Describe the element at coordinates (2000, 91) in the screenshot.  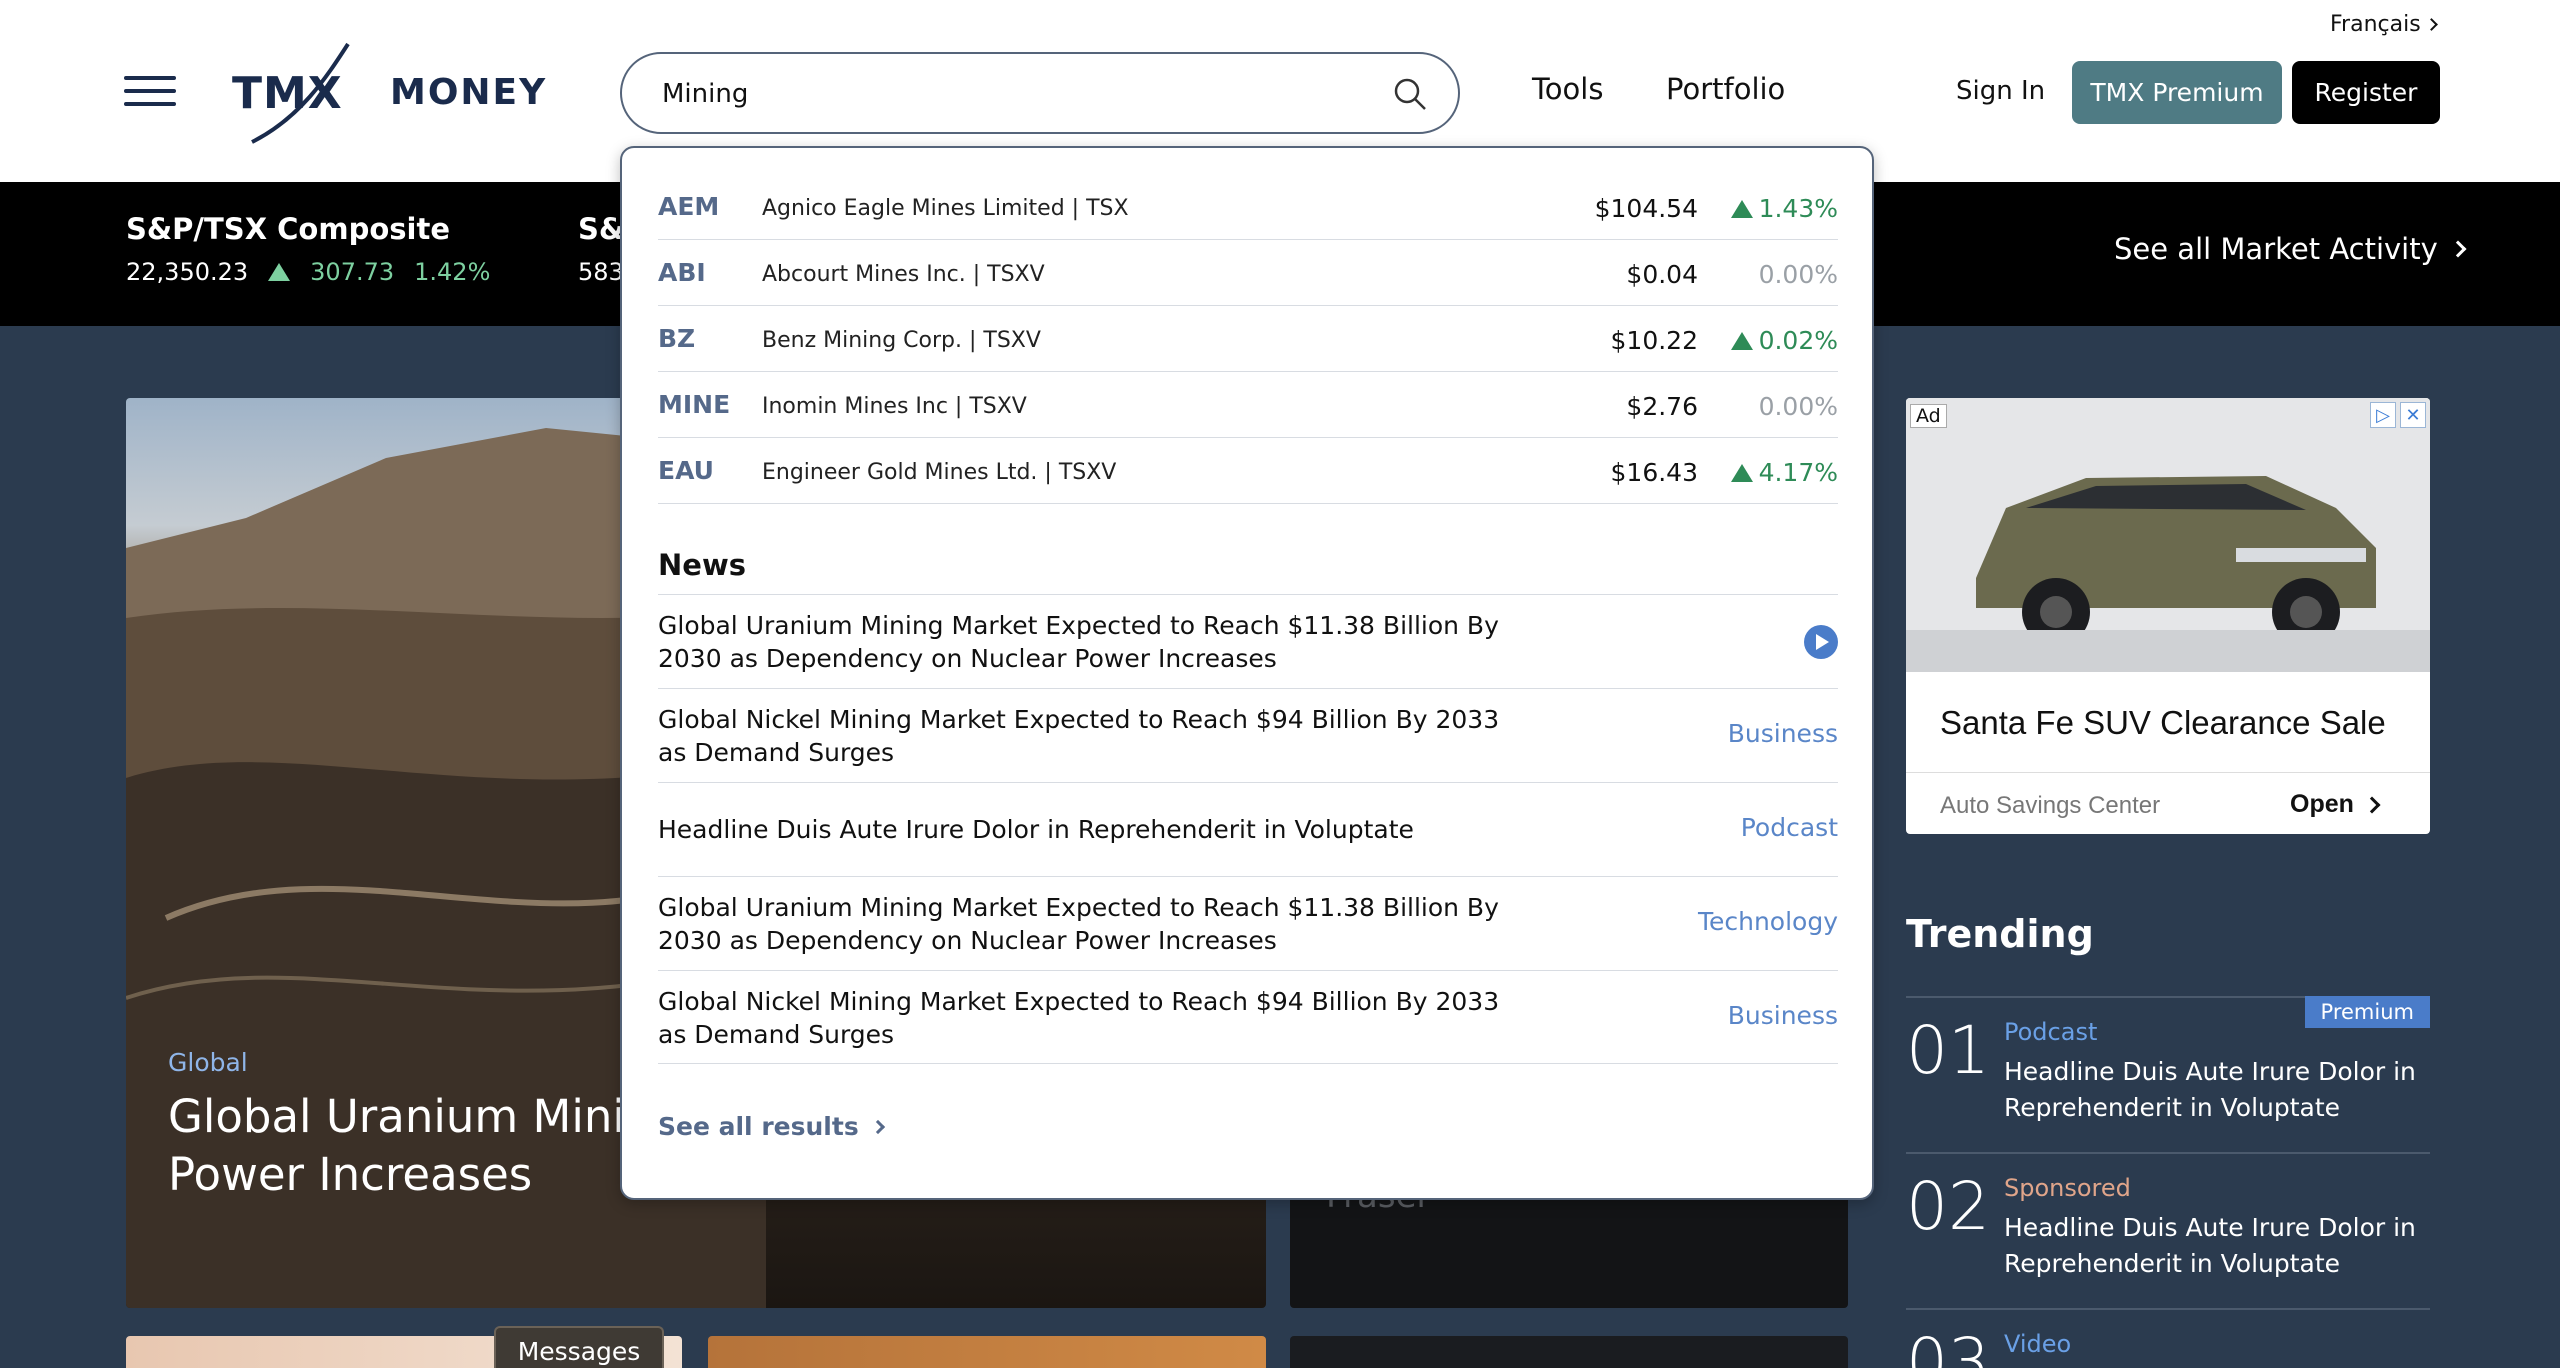
I see `sign-in-link: Sign In` at that location.